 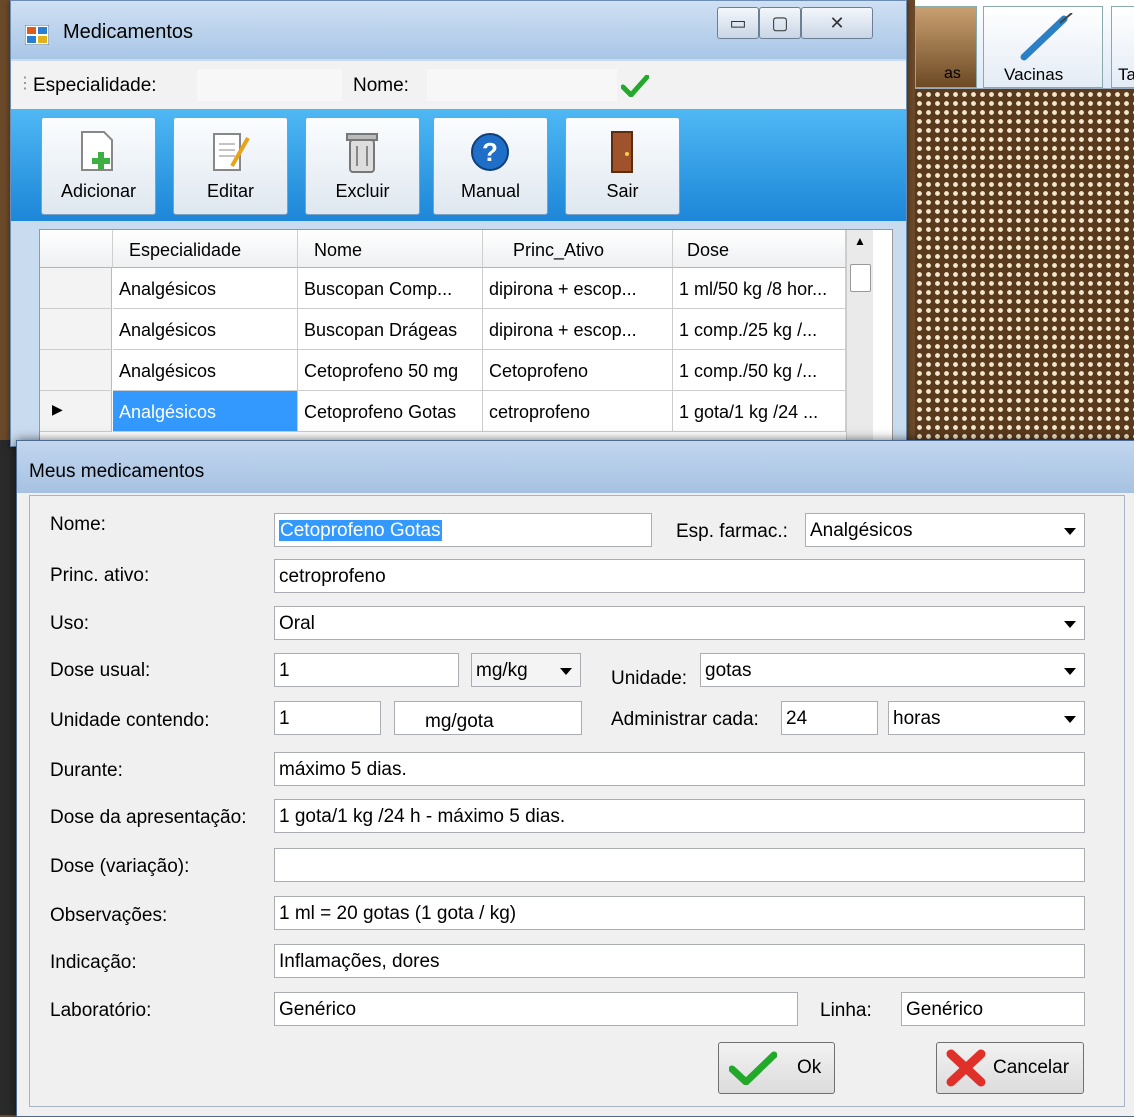 I want to click on row-header-current: ▶, so click(x=76, y=411).